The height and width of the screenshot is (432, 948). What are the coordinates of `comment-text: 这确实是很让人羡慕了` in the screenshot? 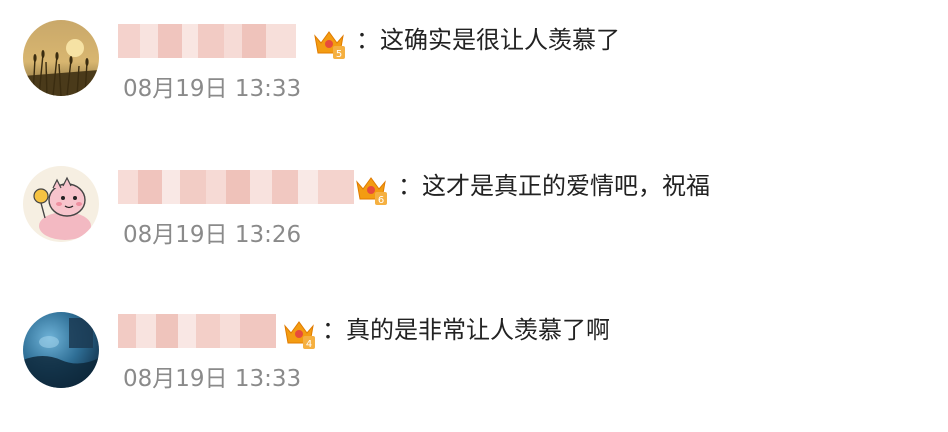 It's located at (500, 40).